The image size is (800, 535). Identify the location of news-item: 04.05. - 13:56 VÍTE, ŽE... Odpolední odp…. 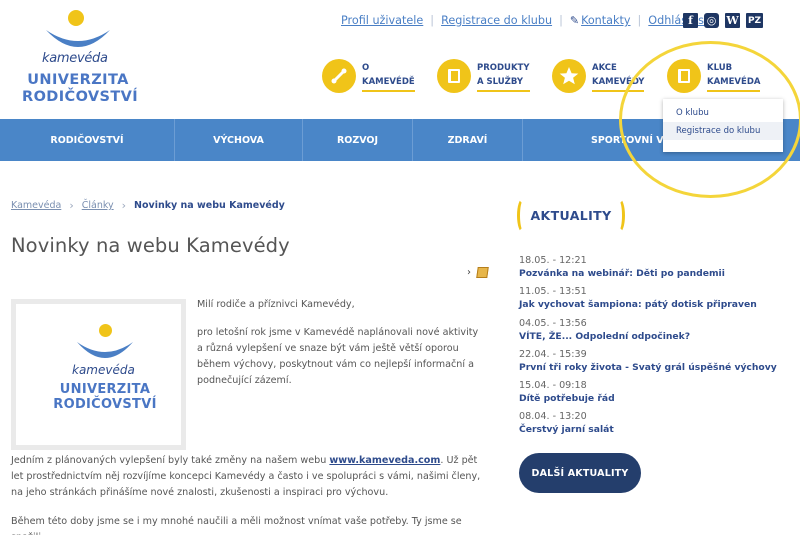
(654, 330).